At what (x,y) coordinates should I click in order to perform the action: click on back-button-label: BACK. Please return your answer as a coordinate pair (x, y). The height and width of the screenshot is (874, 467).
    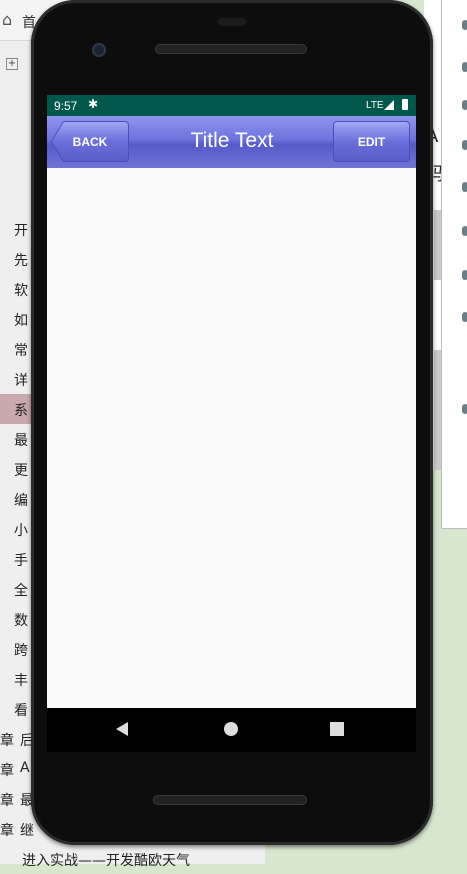
    Looking at the image, I should click on (90, 142).